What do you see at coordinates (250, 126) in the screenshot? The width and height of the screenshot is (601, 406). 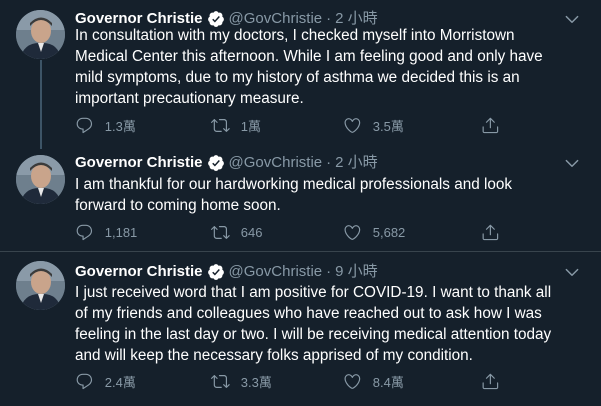 I see `retweet-count: 1萬` at bounding box center [250, 126].